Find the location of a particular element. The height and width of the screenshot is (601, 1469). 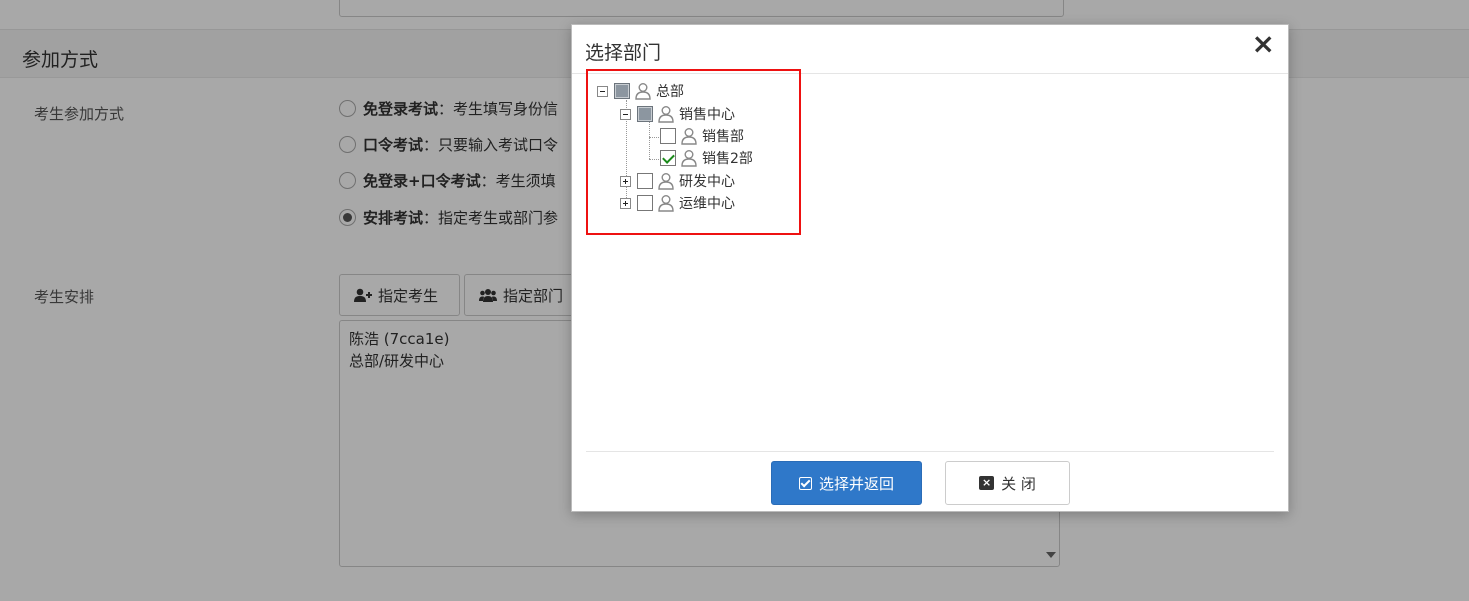

tree-node-label: 销售部 is located at coordinates (723, 137).